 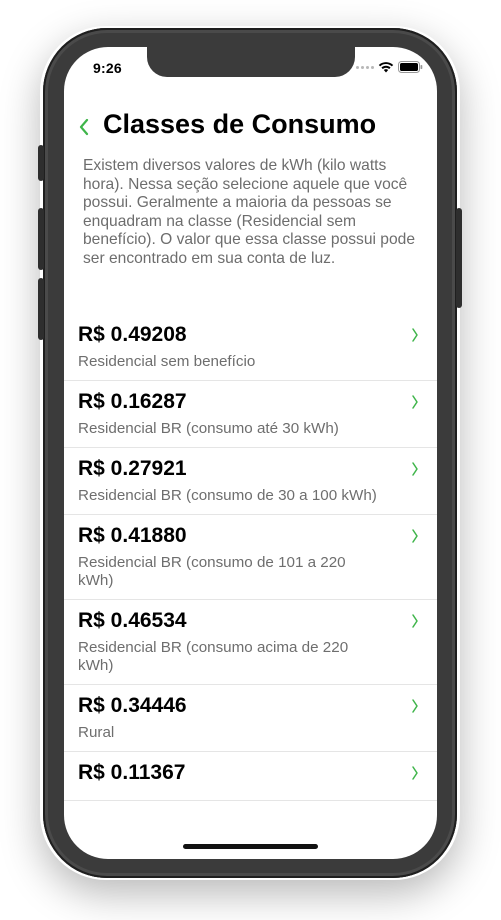 I want to click on home-indicator, so click(x=250, y=846).